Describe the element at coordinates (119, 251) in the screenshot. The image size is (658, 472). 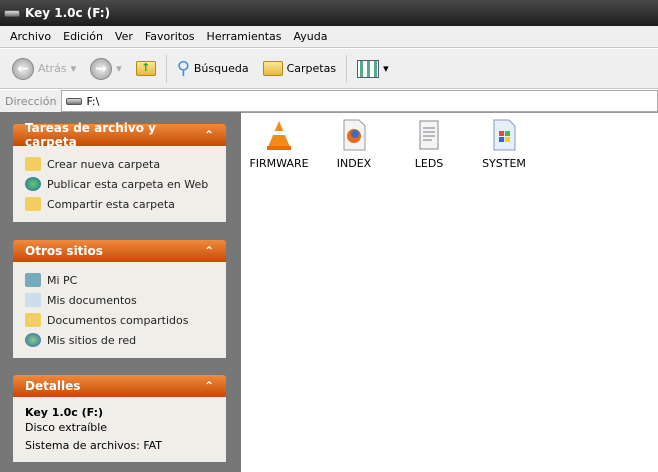
I see `places-panel-header: Otros sitios ⌃` at that location.